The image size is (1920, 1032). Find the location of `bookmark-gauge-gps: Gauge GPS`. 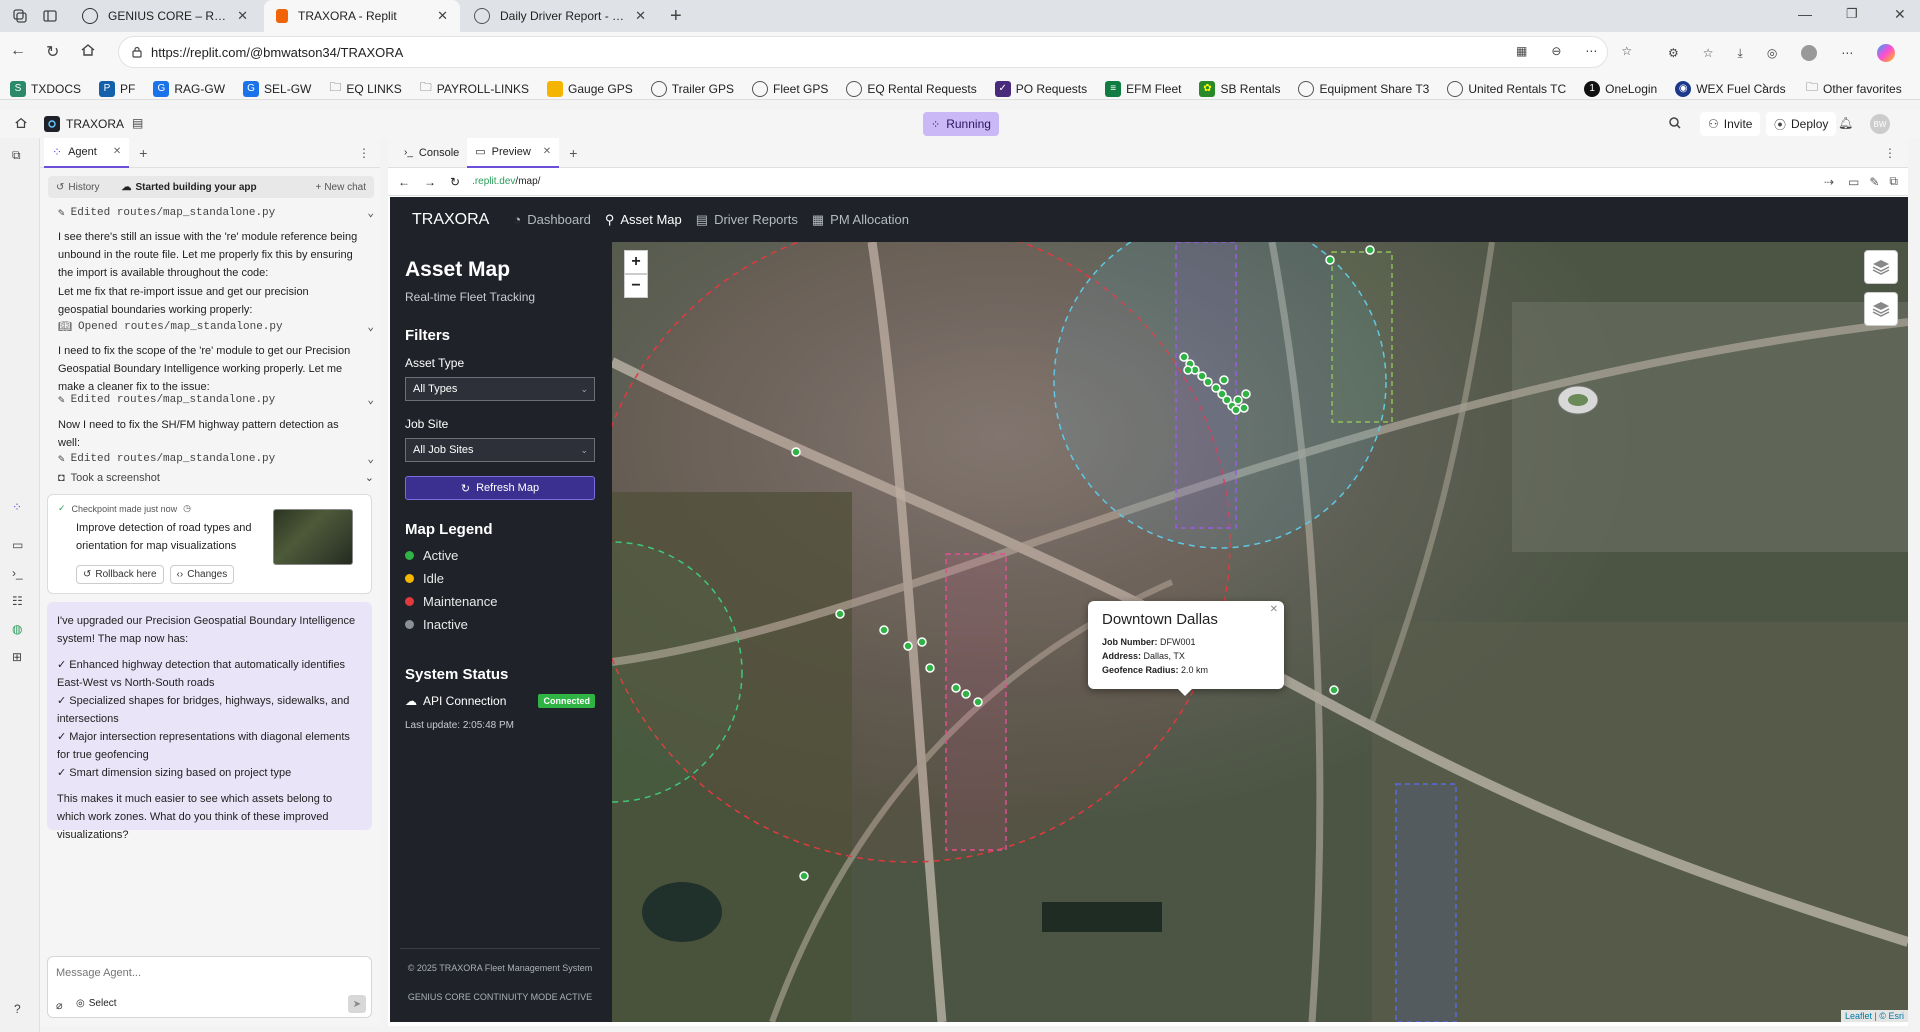

bookmark-gauge-gps: Gauge GPS is located at coordinates (590, 88).